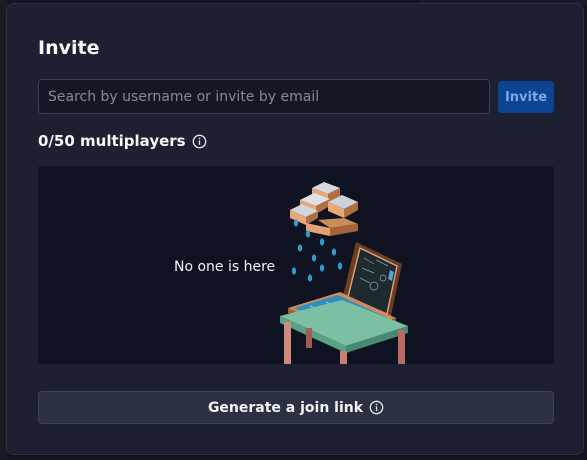 This screenshot has height=460, width=587. I want to click on generate-join-link-button: Generate a join link, so click(296, 407).